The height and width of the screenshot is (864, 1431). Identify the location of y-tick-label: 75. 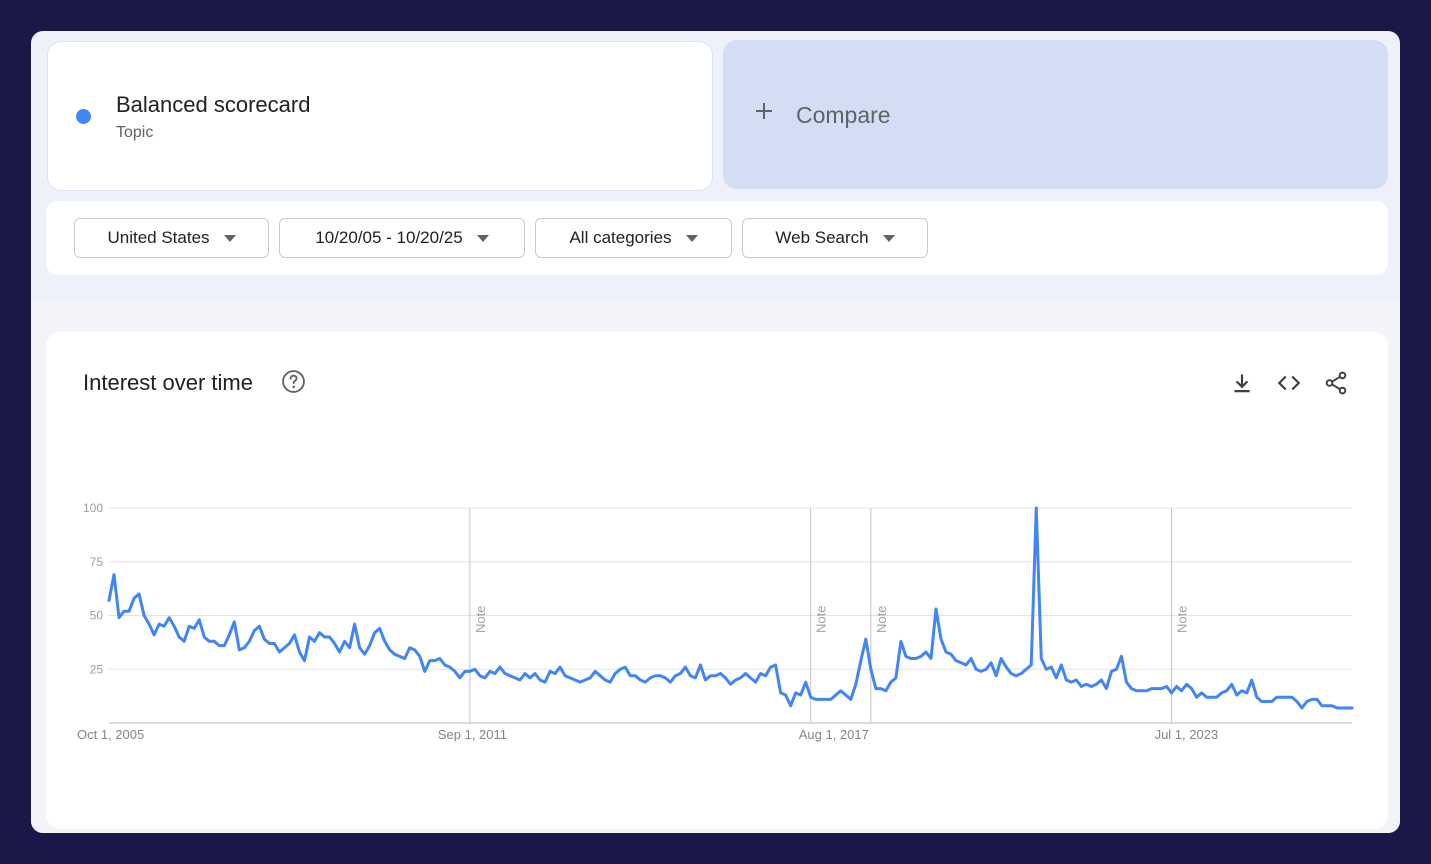
(97, 562).